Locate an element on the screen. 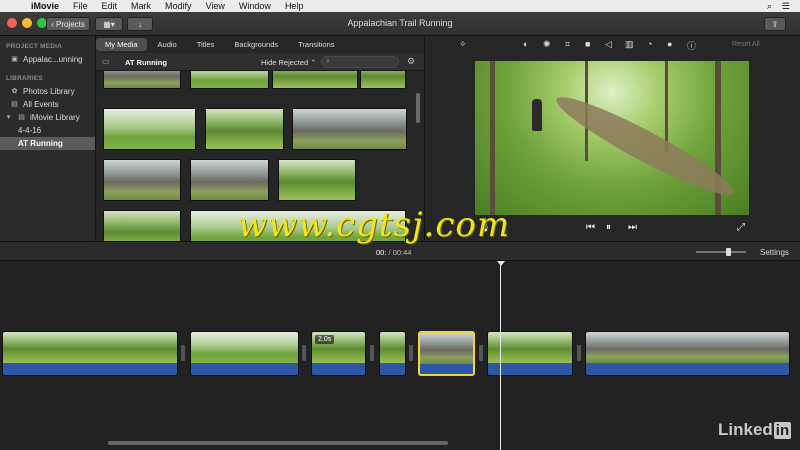 The width and height of the screenshot is (800, 450). gear-icon: ⚙ is located at coordinates (411, 61).